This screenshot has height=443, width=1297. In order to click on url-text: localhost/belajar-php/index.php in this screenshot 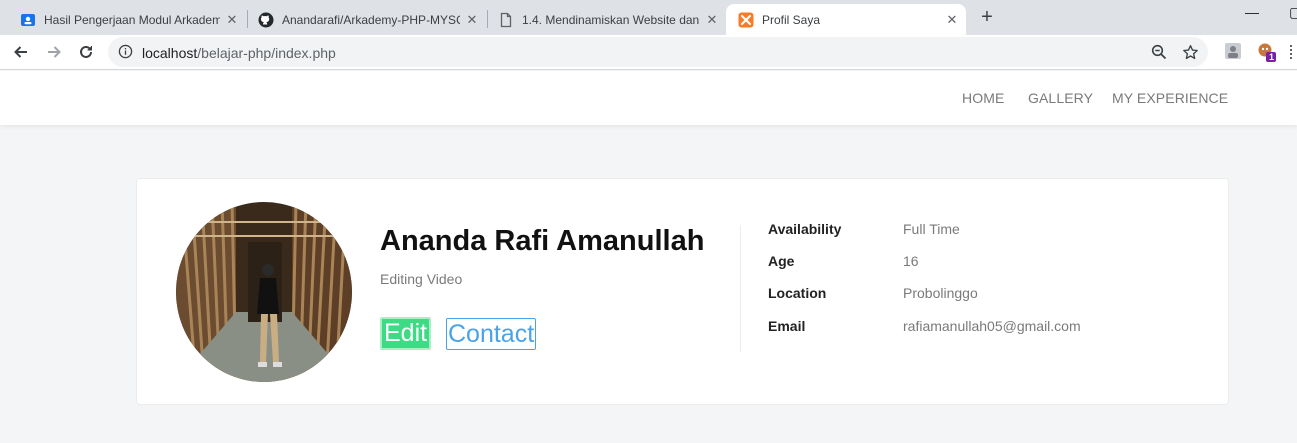, I will do `click(239, 53)`.